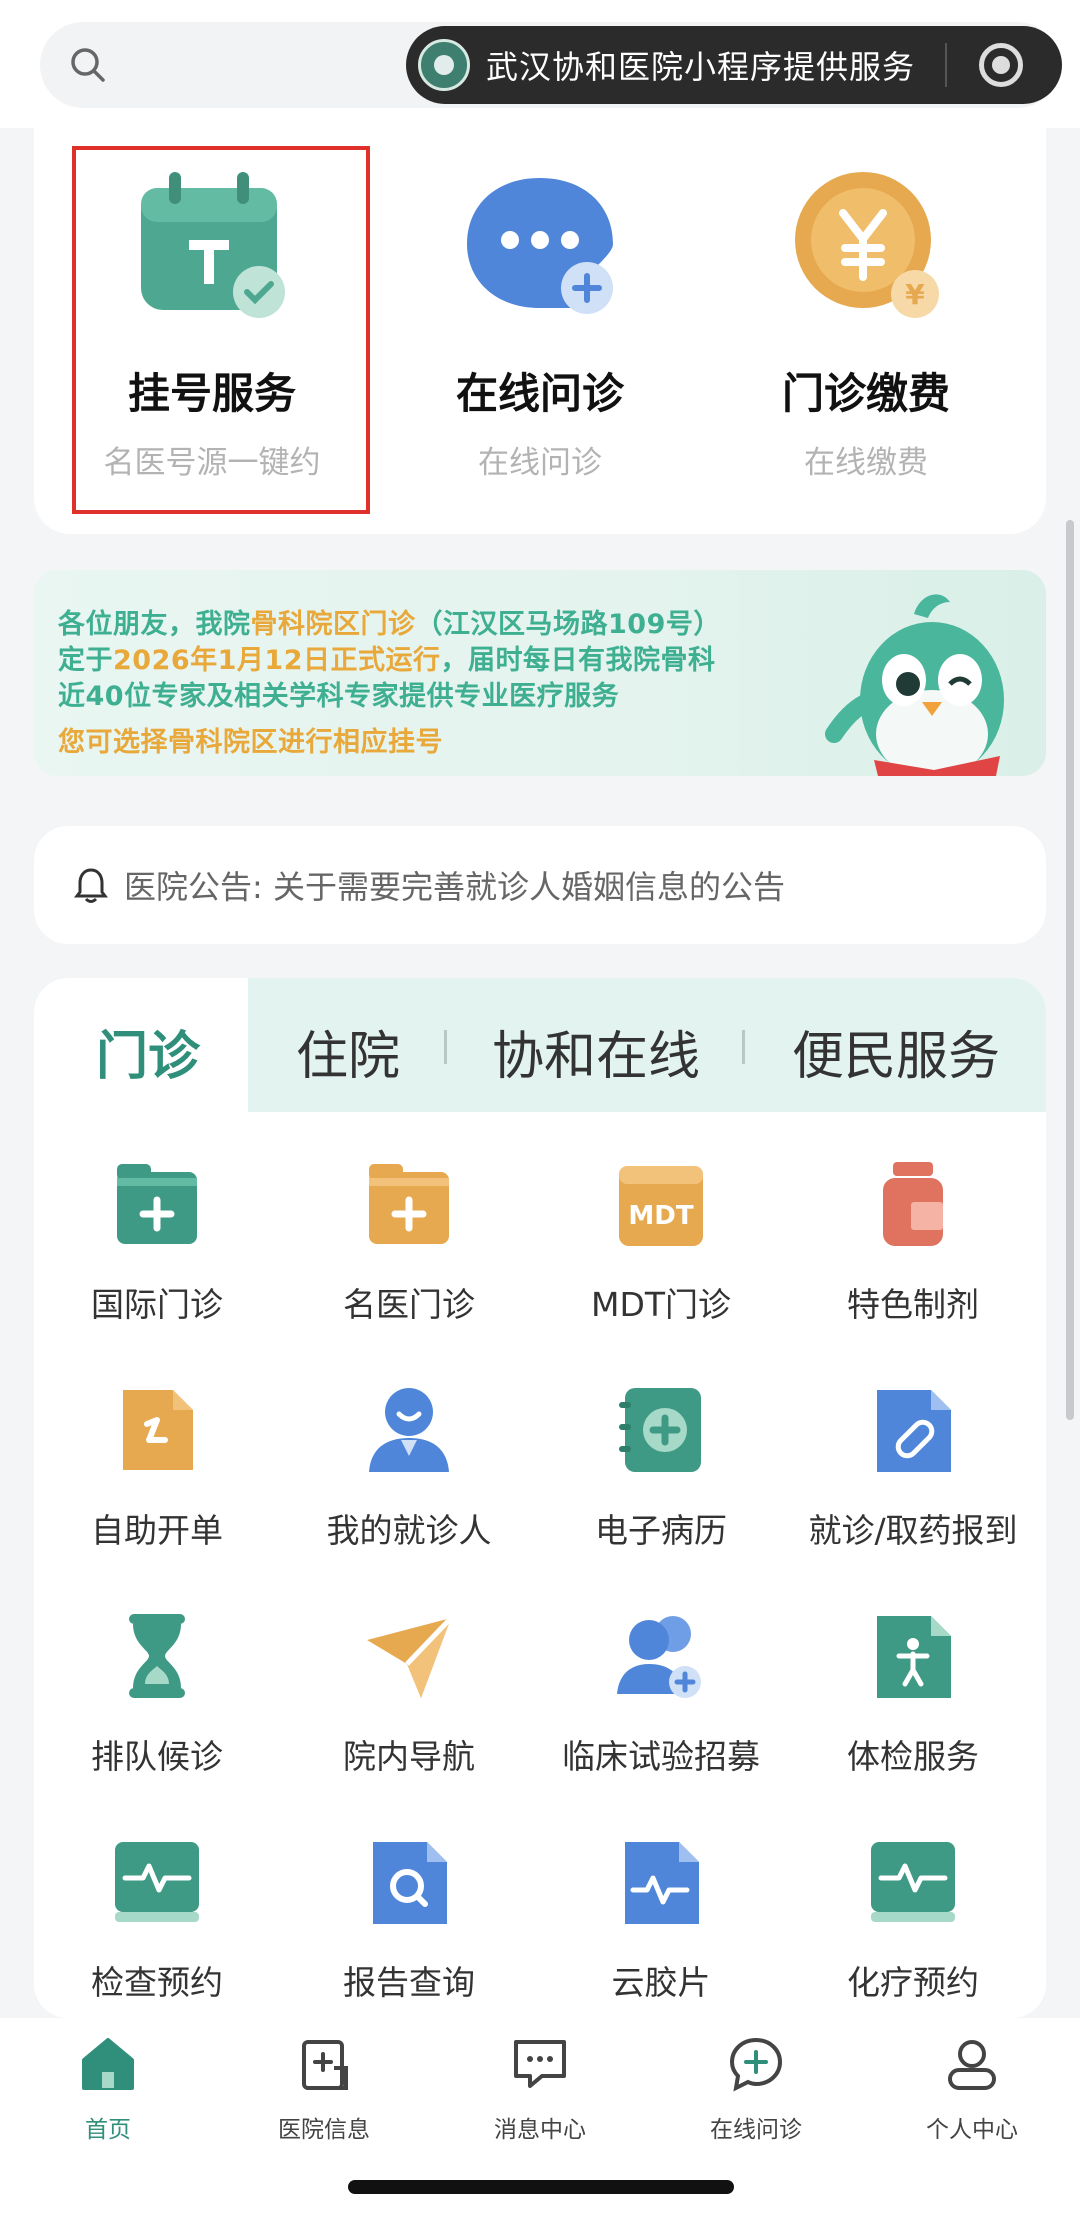 The image size is (1080, 2218). I want to click on banner-line-2: 定于2026年1月12日正式运行，届时每日有我院骨科, so click(387, 657).